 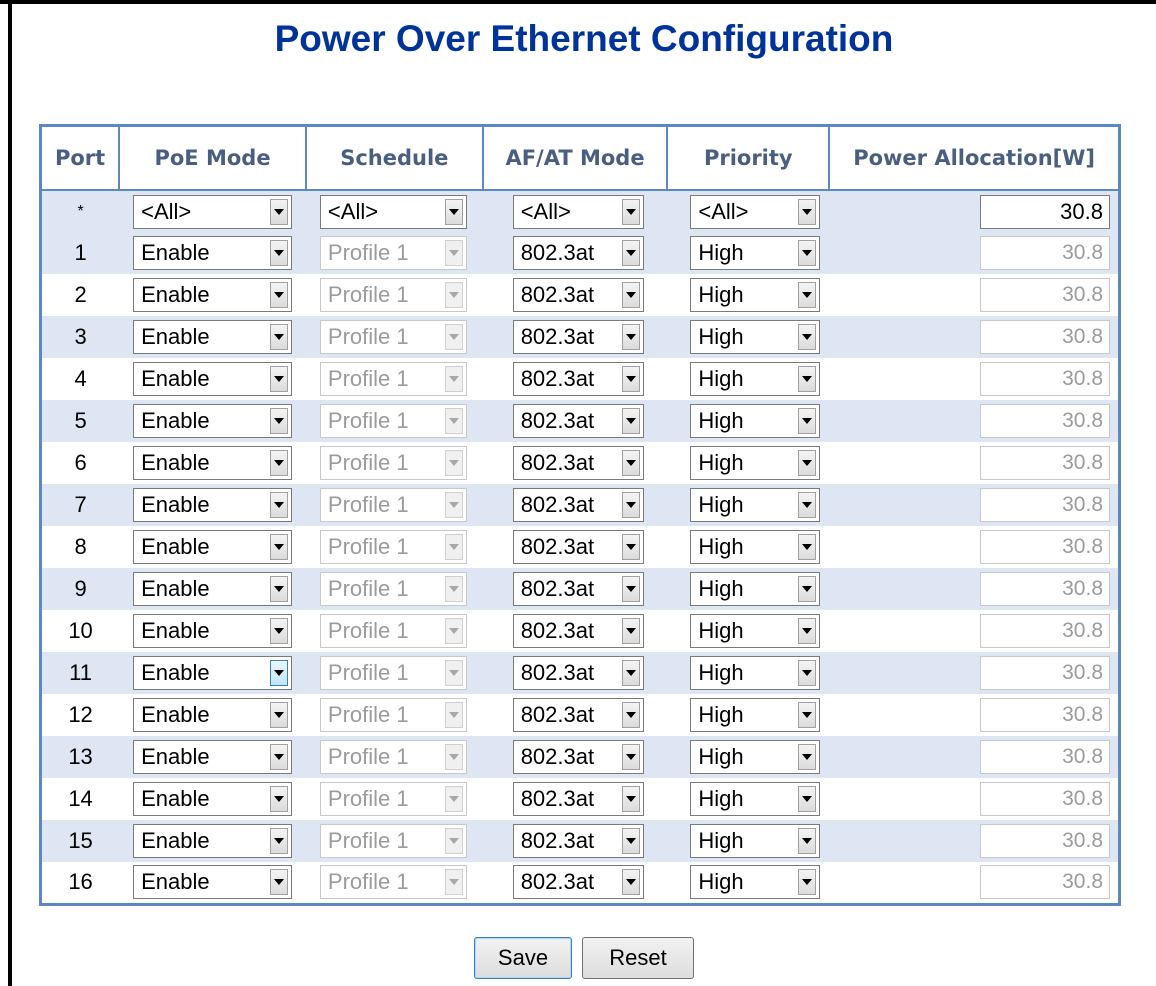 I want to click on poe-mode-select-all: <All>, so click(x=213, y=211).